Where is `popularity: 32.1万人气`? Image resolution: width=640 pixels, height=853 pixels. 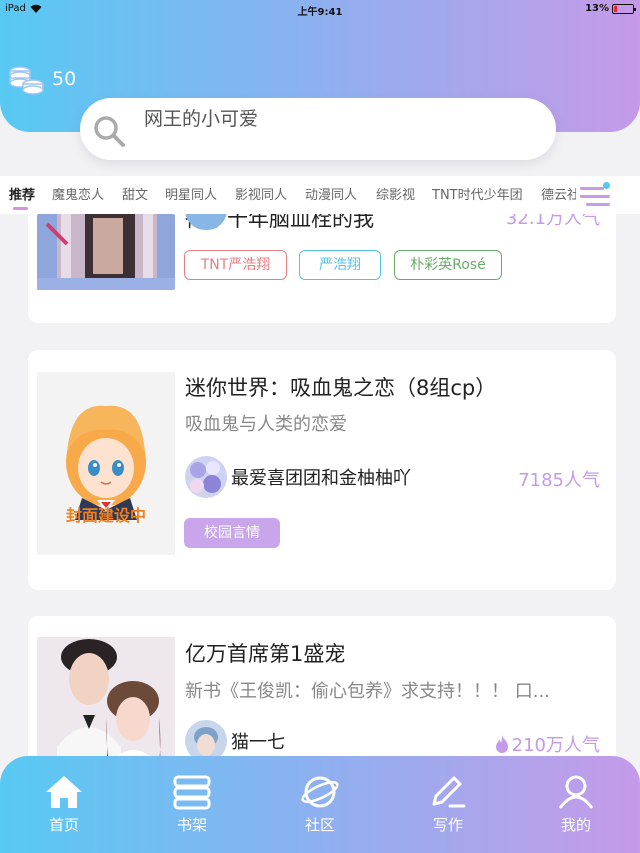
popularity: 32.1万人气 is located at coordinates (553, 224).